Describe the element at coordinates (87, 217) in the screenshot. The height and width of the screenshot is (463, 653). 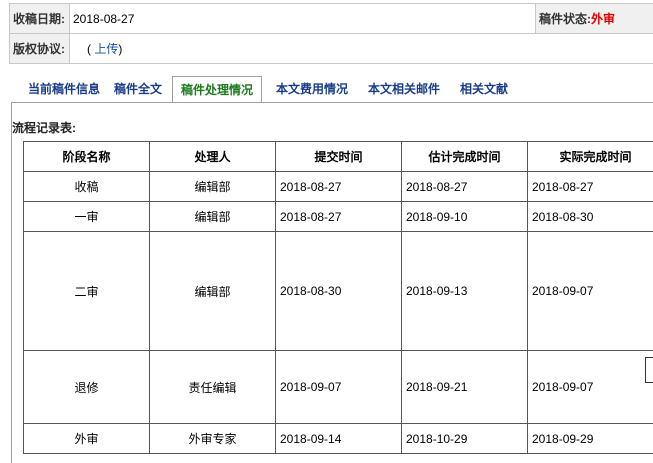
I see `cell-stage: 一审` at that location.